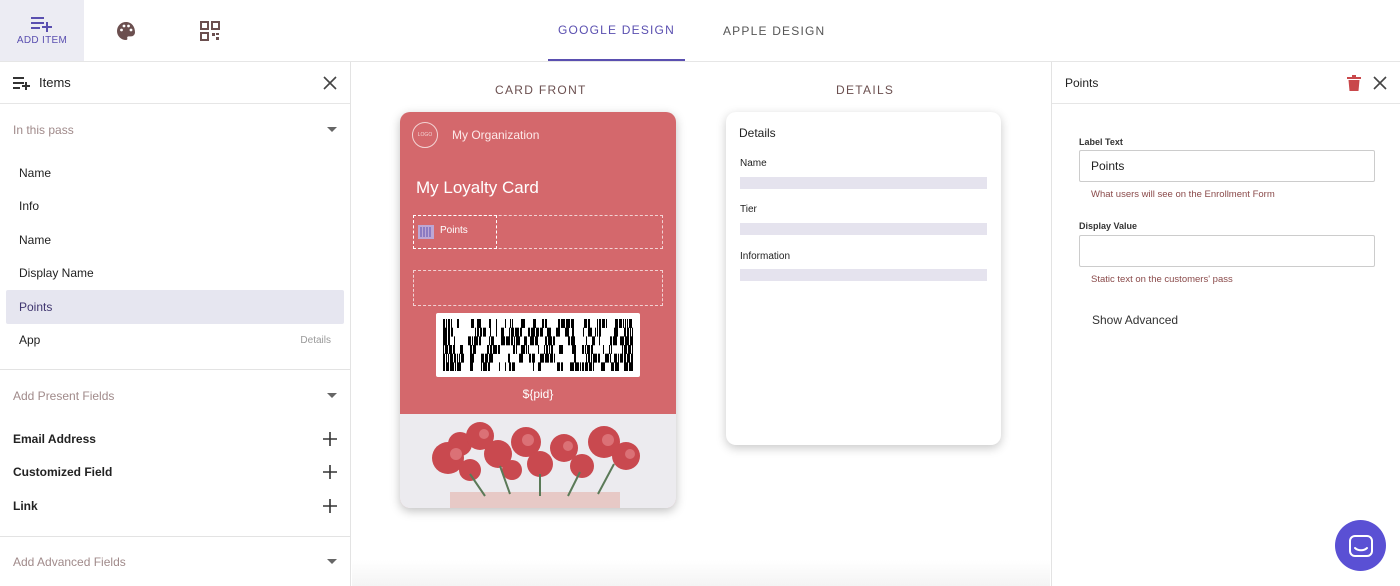 The height and width of the screenshot is (586, 1400). I want to click on card-hero-image, so click(538, 461).